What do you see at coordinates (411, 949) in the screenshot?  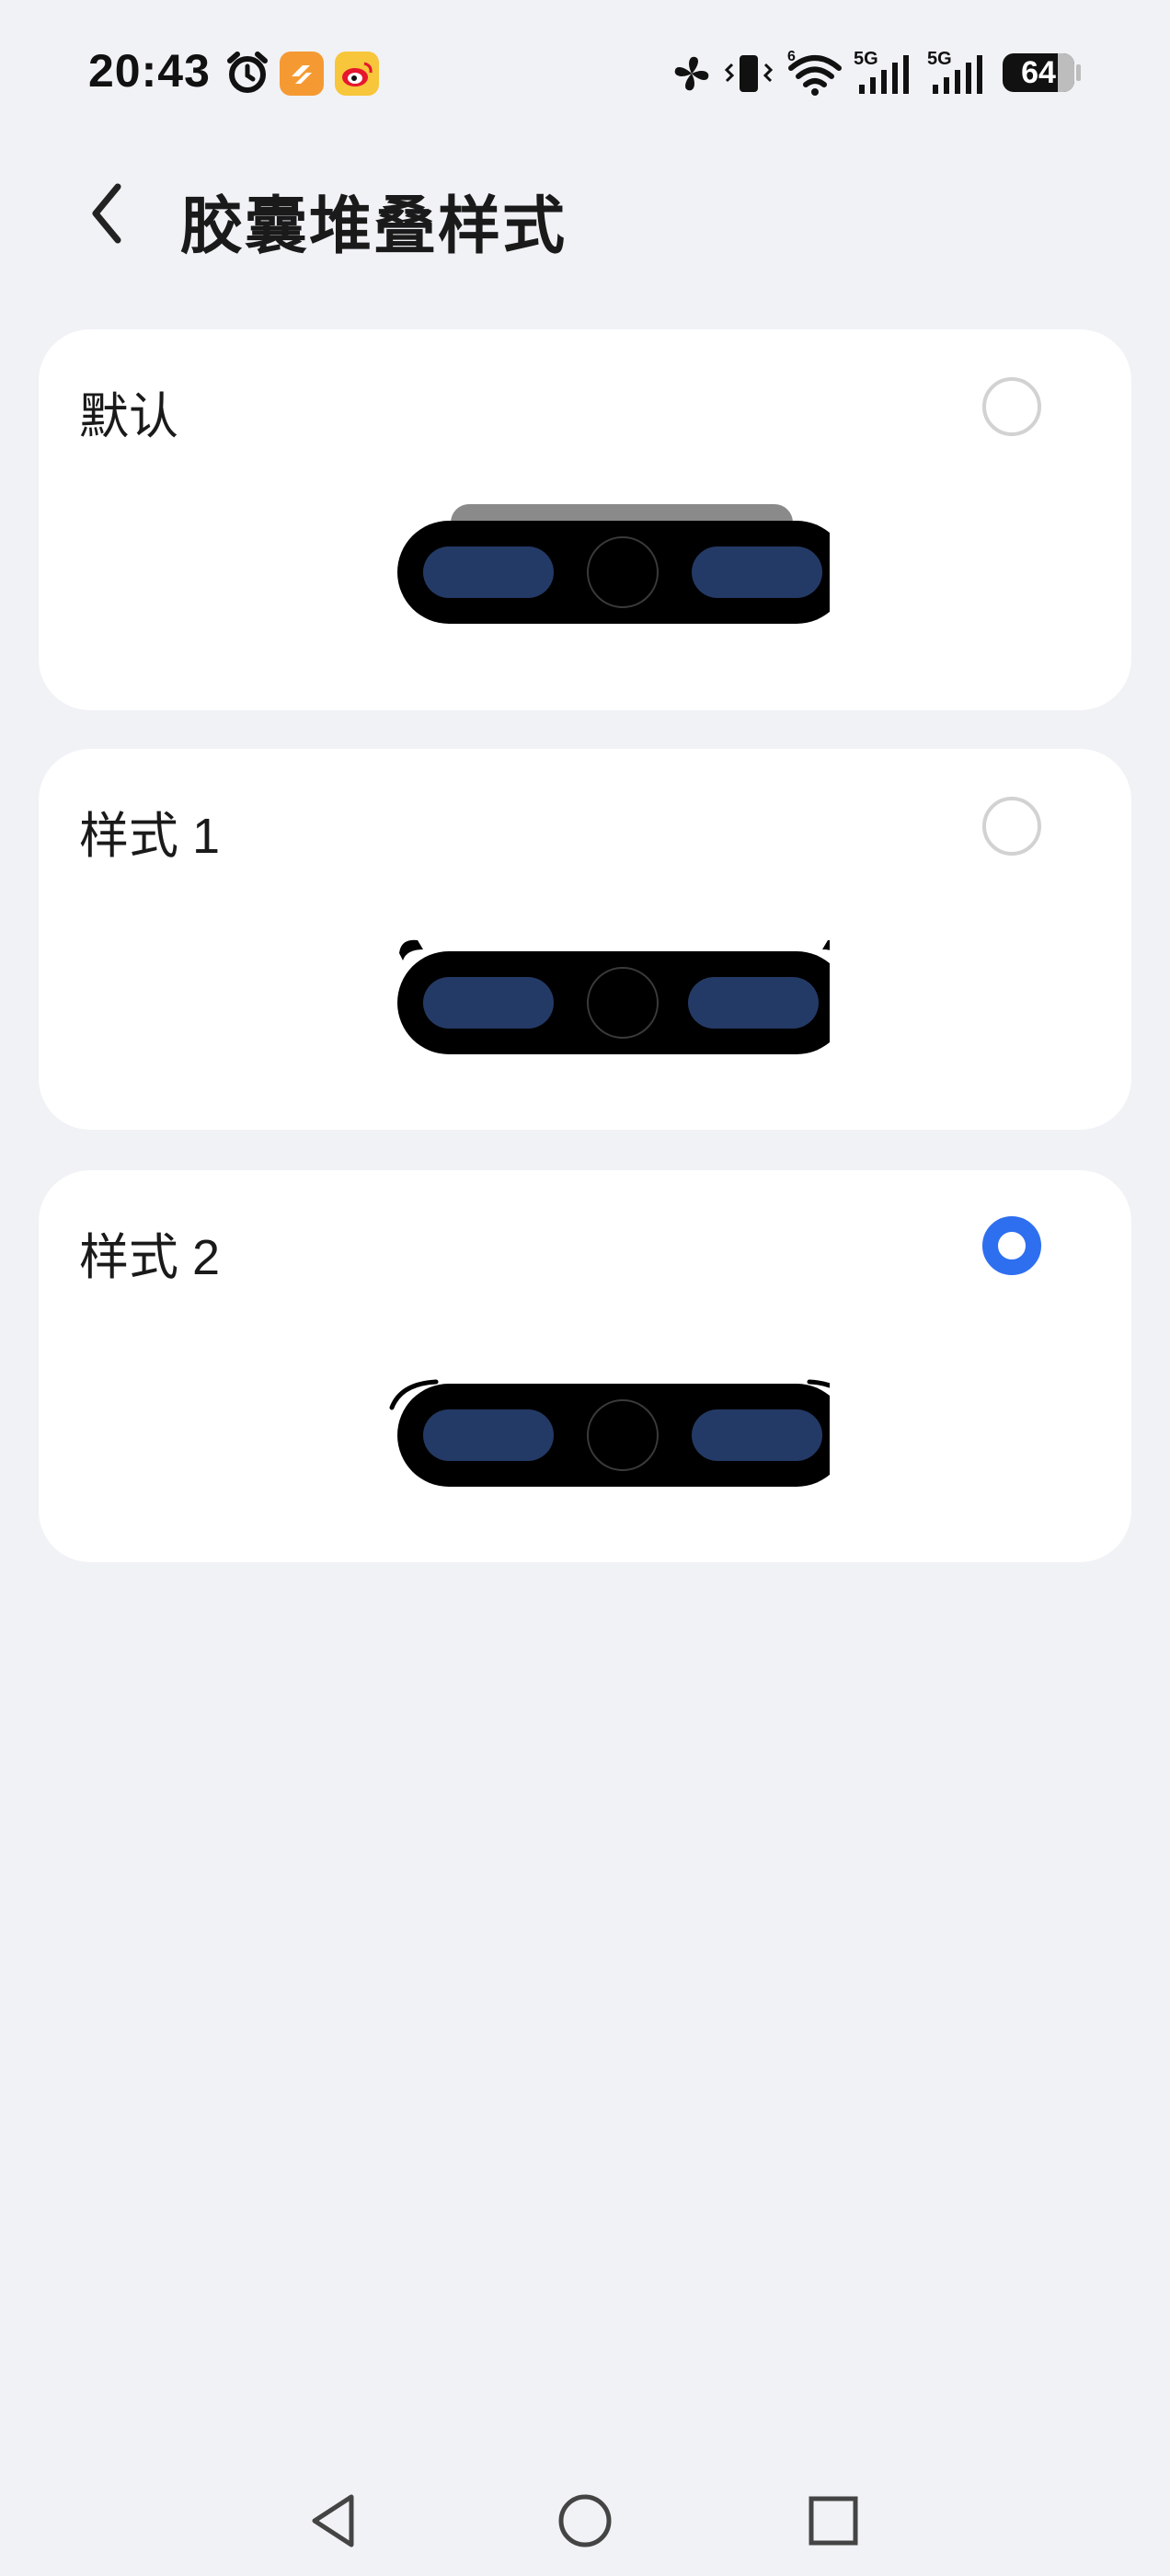 I see `stack-indicator-left` at bounding box center [411, 949].